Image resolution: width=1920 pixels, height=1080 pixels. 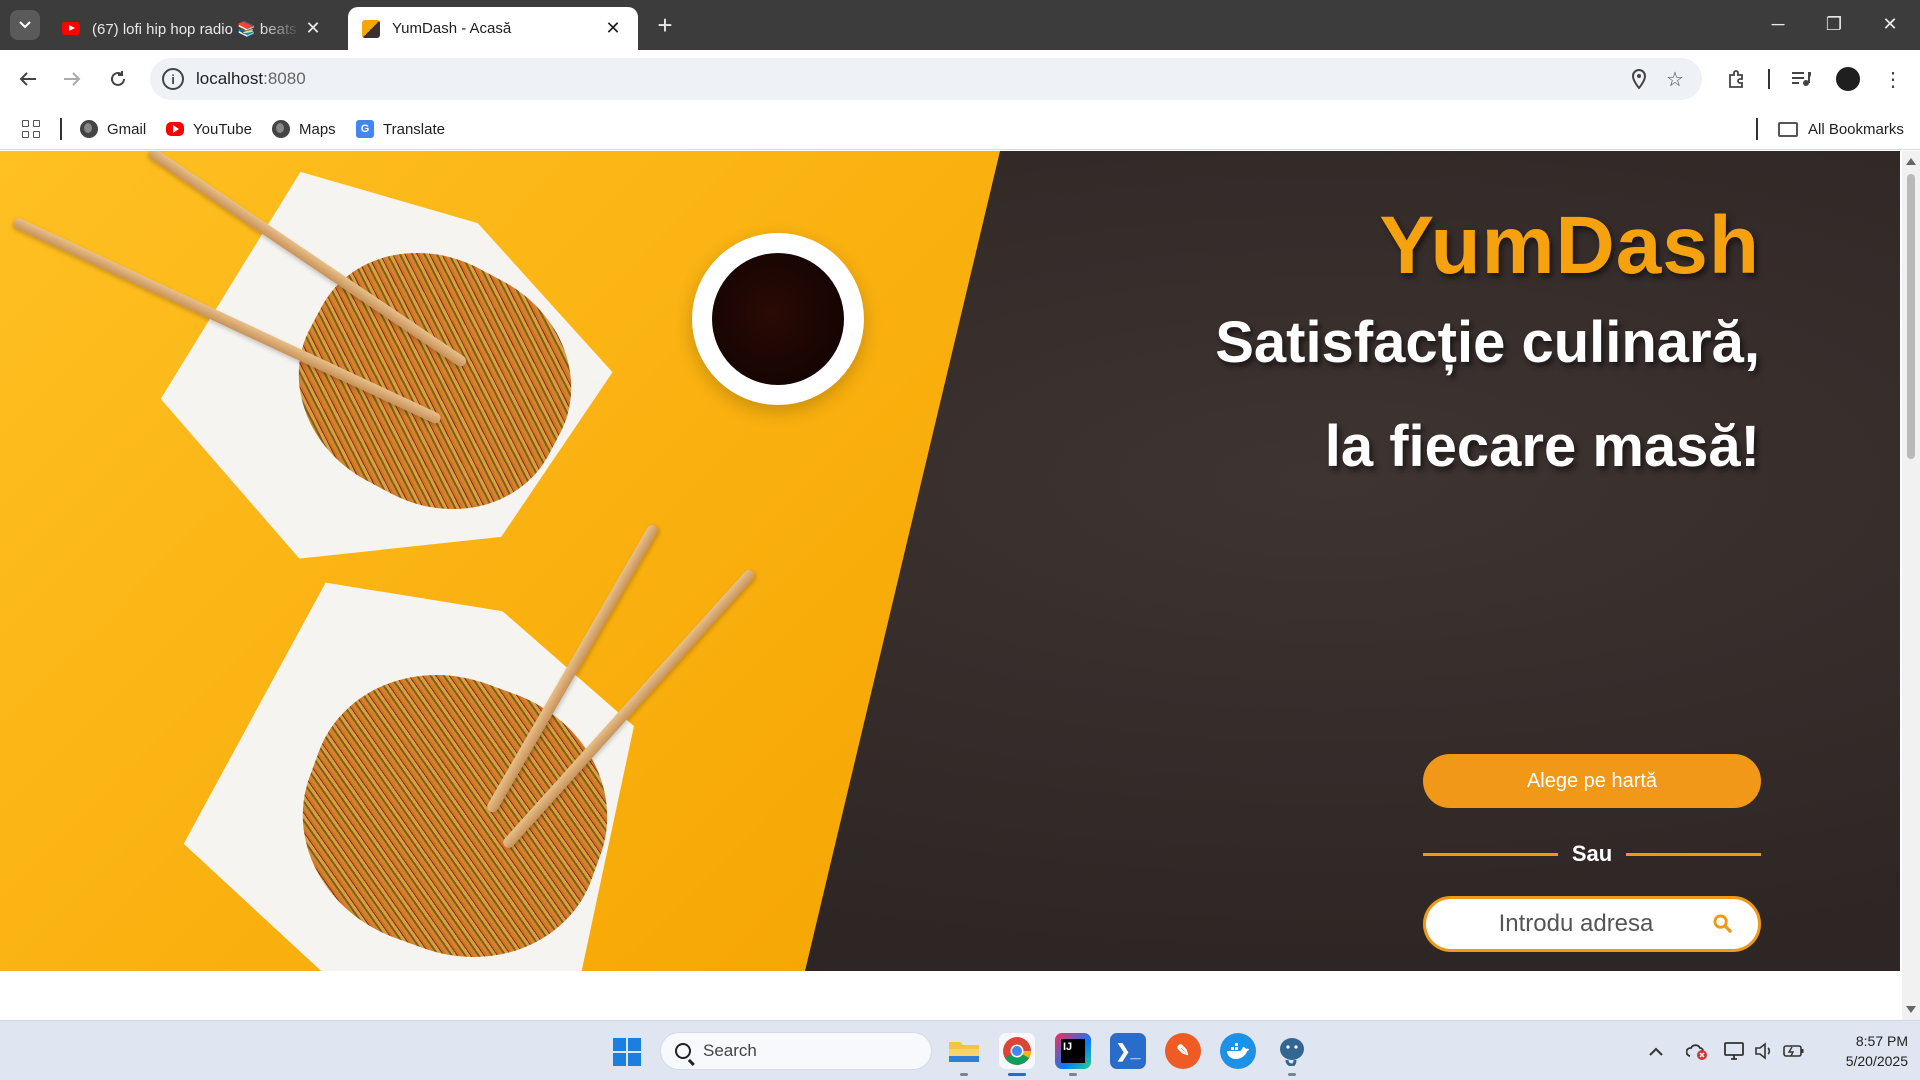 I want to click on postgresql-icon, so click(x=1292, y=1051).